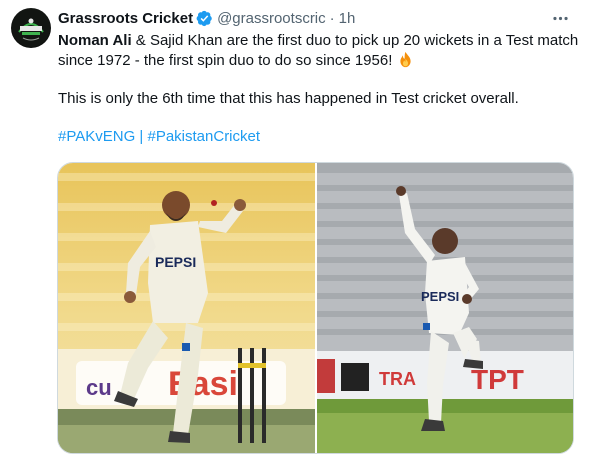 Image resolution: width=589 pixels, height=463 pixels. What do you see at coordinates (497, 379) in the screenshot?
I see `board-text-right: TPT` at bounding box center [497, 379].